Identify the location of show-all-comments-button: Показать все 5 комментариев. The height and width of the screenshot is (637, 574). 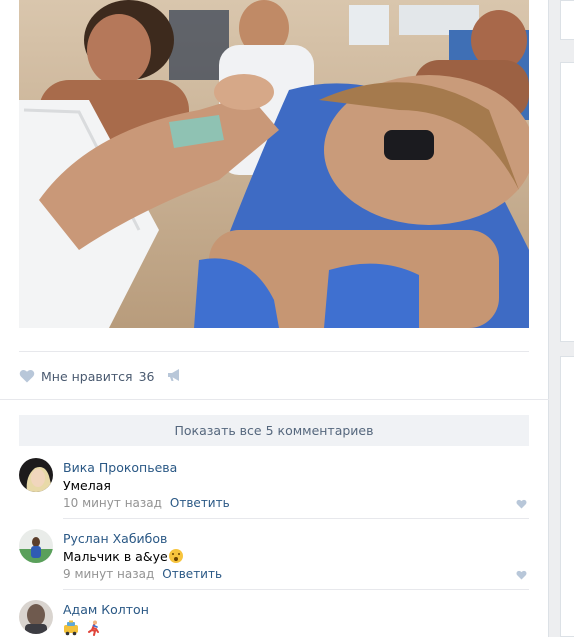
(274, 430).